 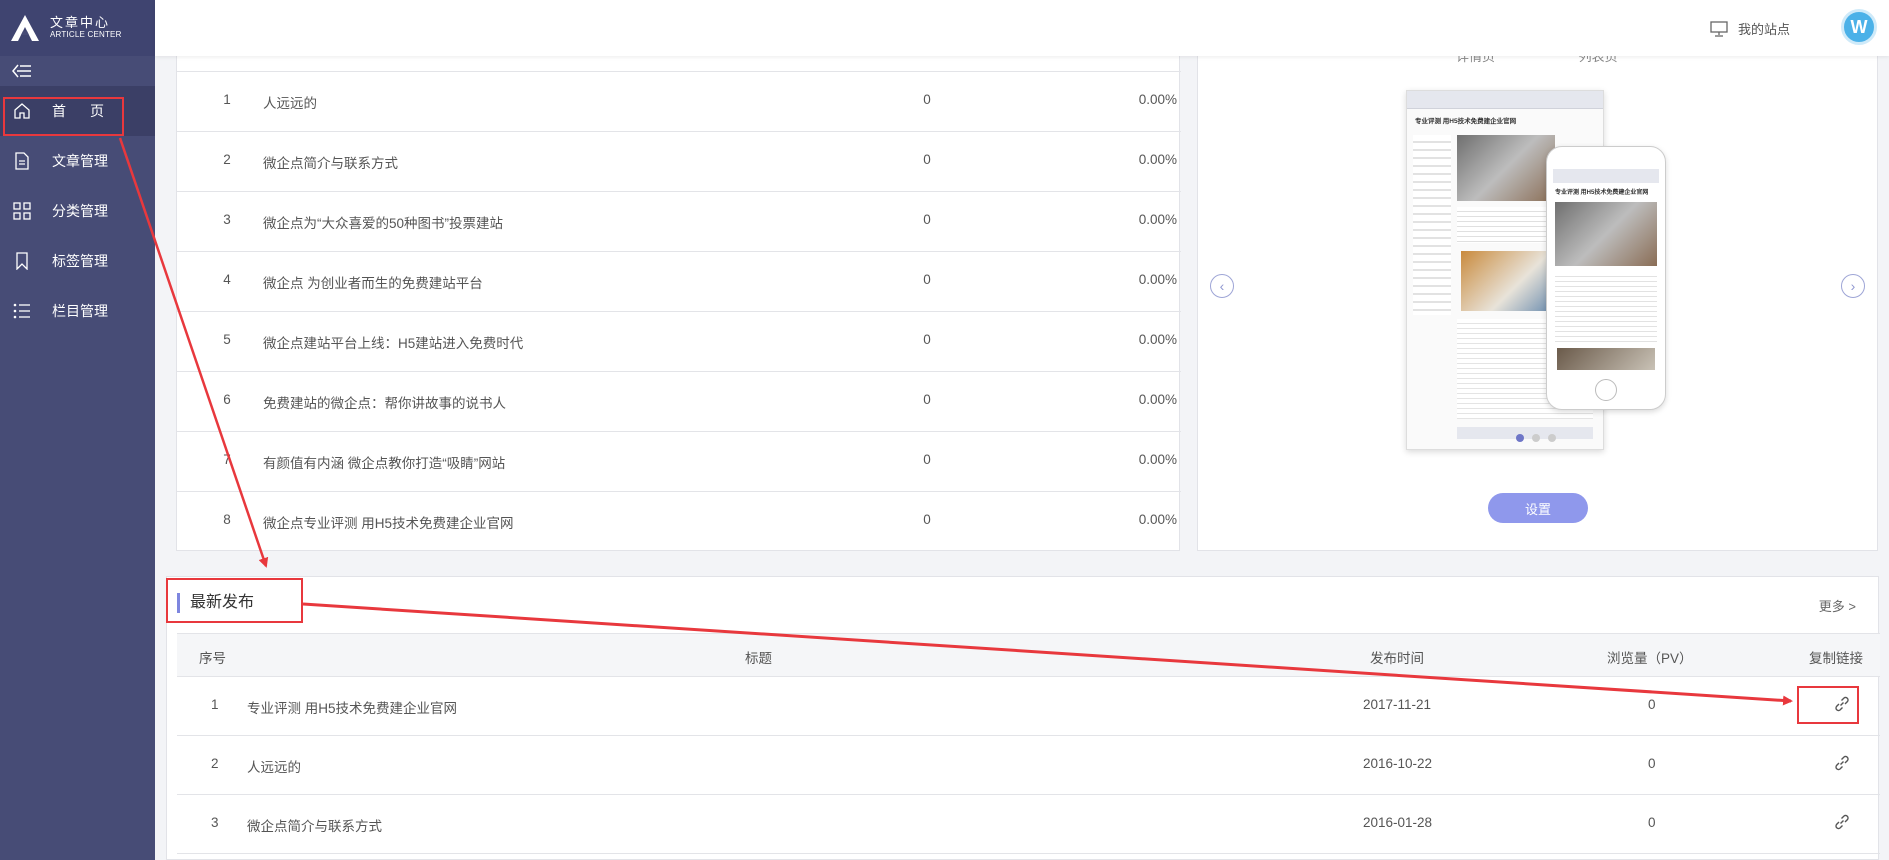 I want to click on preview-tabs: 详情页 列表页, so click(x=1577, y=60).